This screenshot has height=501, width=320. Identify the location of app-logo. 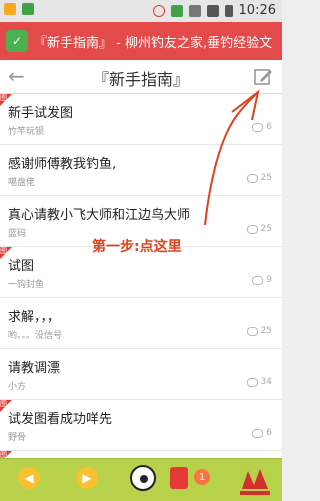
(255, 482).